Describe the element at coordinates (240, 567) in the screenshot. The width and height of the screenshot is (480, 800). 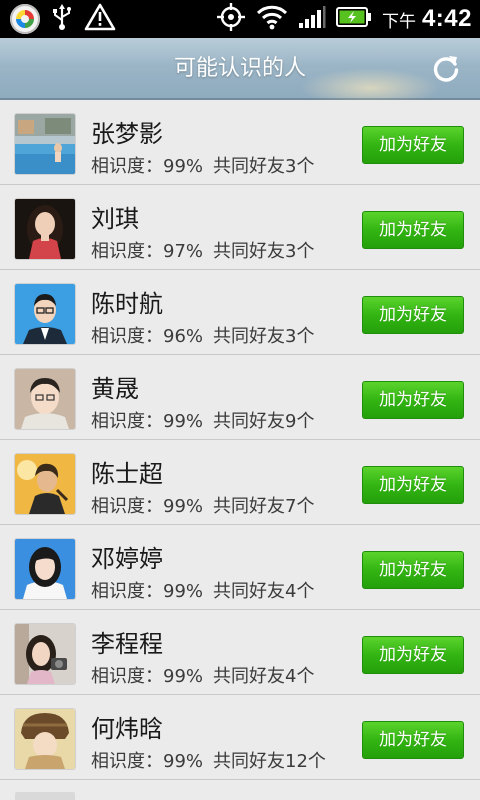
I see `list-item: 邓婷婷 相识度：99% 共同好友4个 加为好友` at that location.